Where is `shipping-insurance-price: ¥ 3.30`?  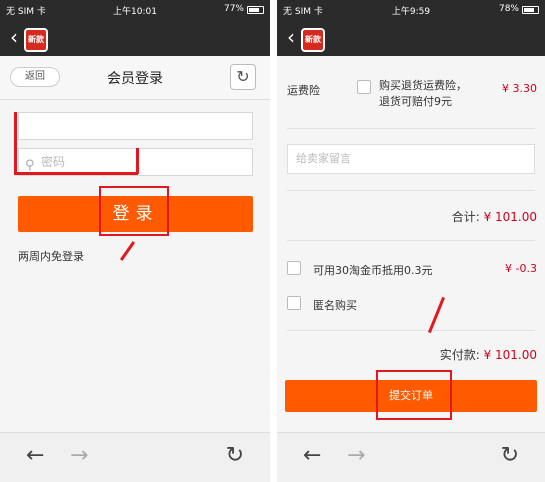 shipping-insurance-price: ¥ 3.30 is located at coordinates (519, 88).